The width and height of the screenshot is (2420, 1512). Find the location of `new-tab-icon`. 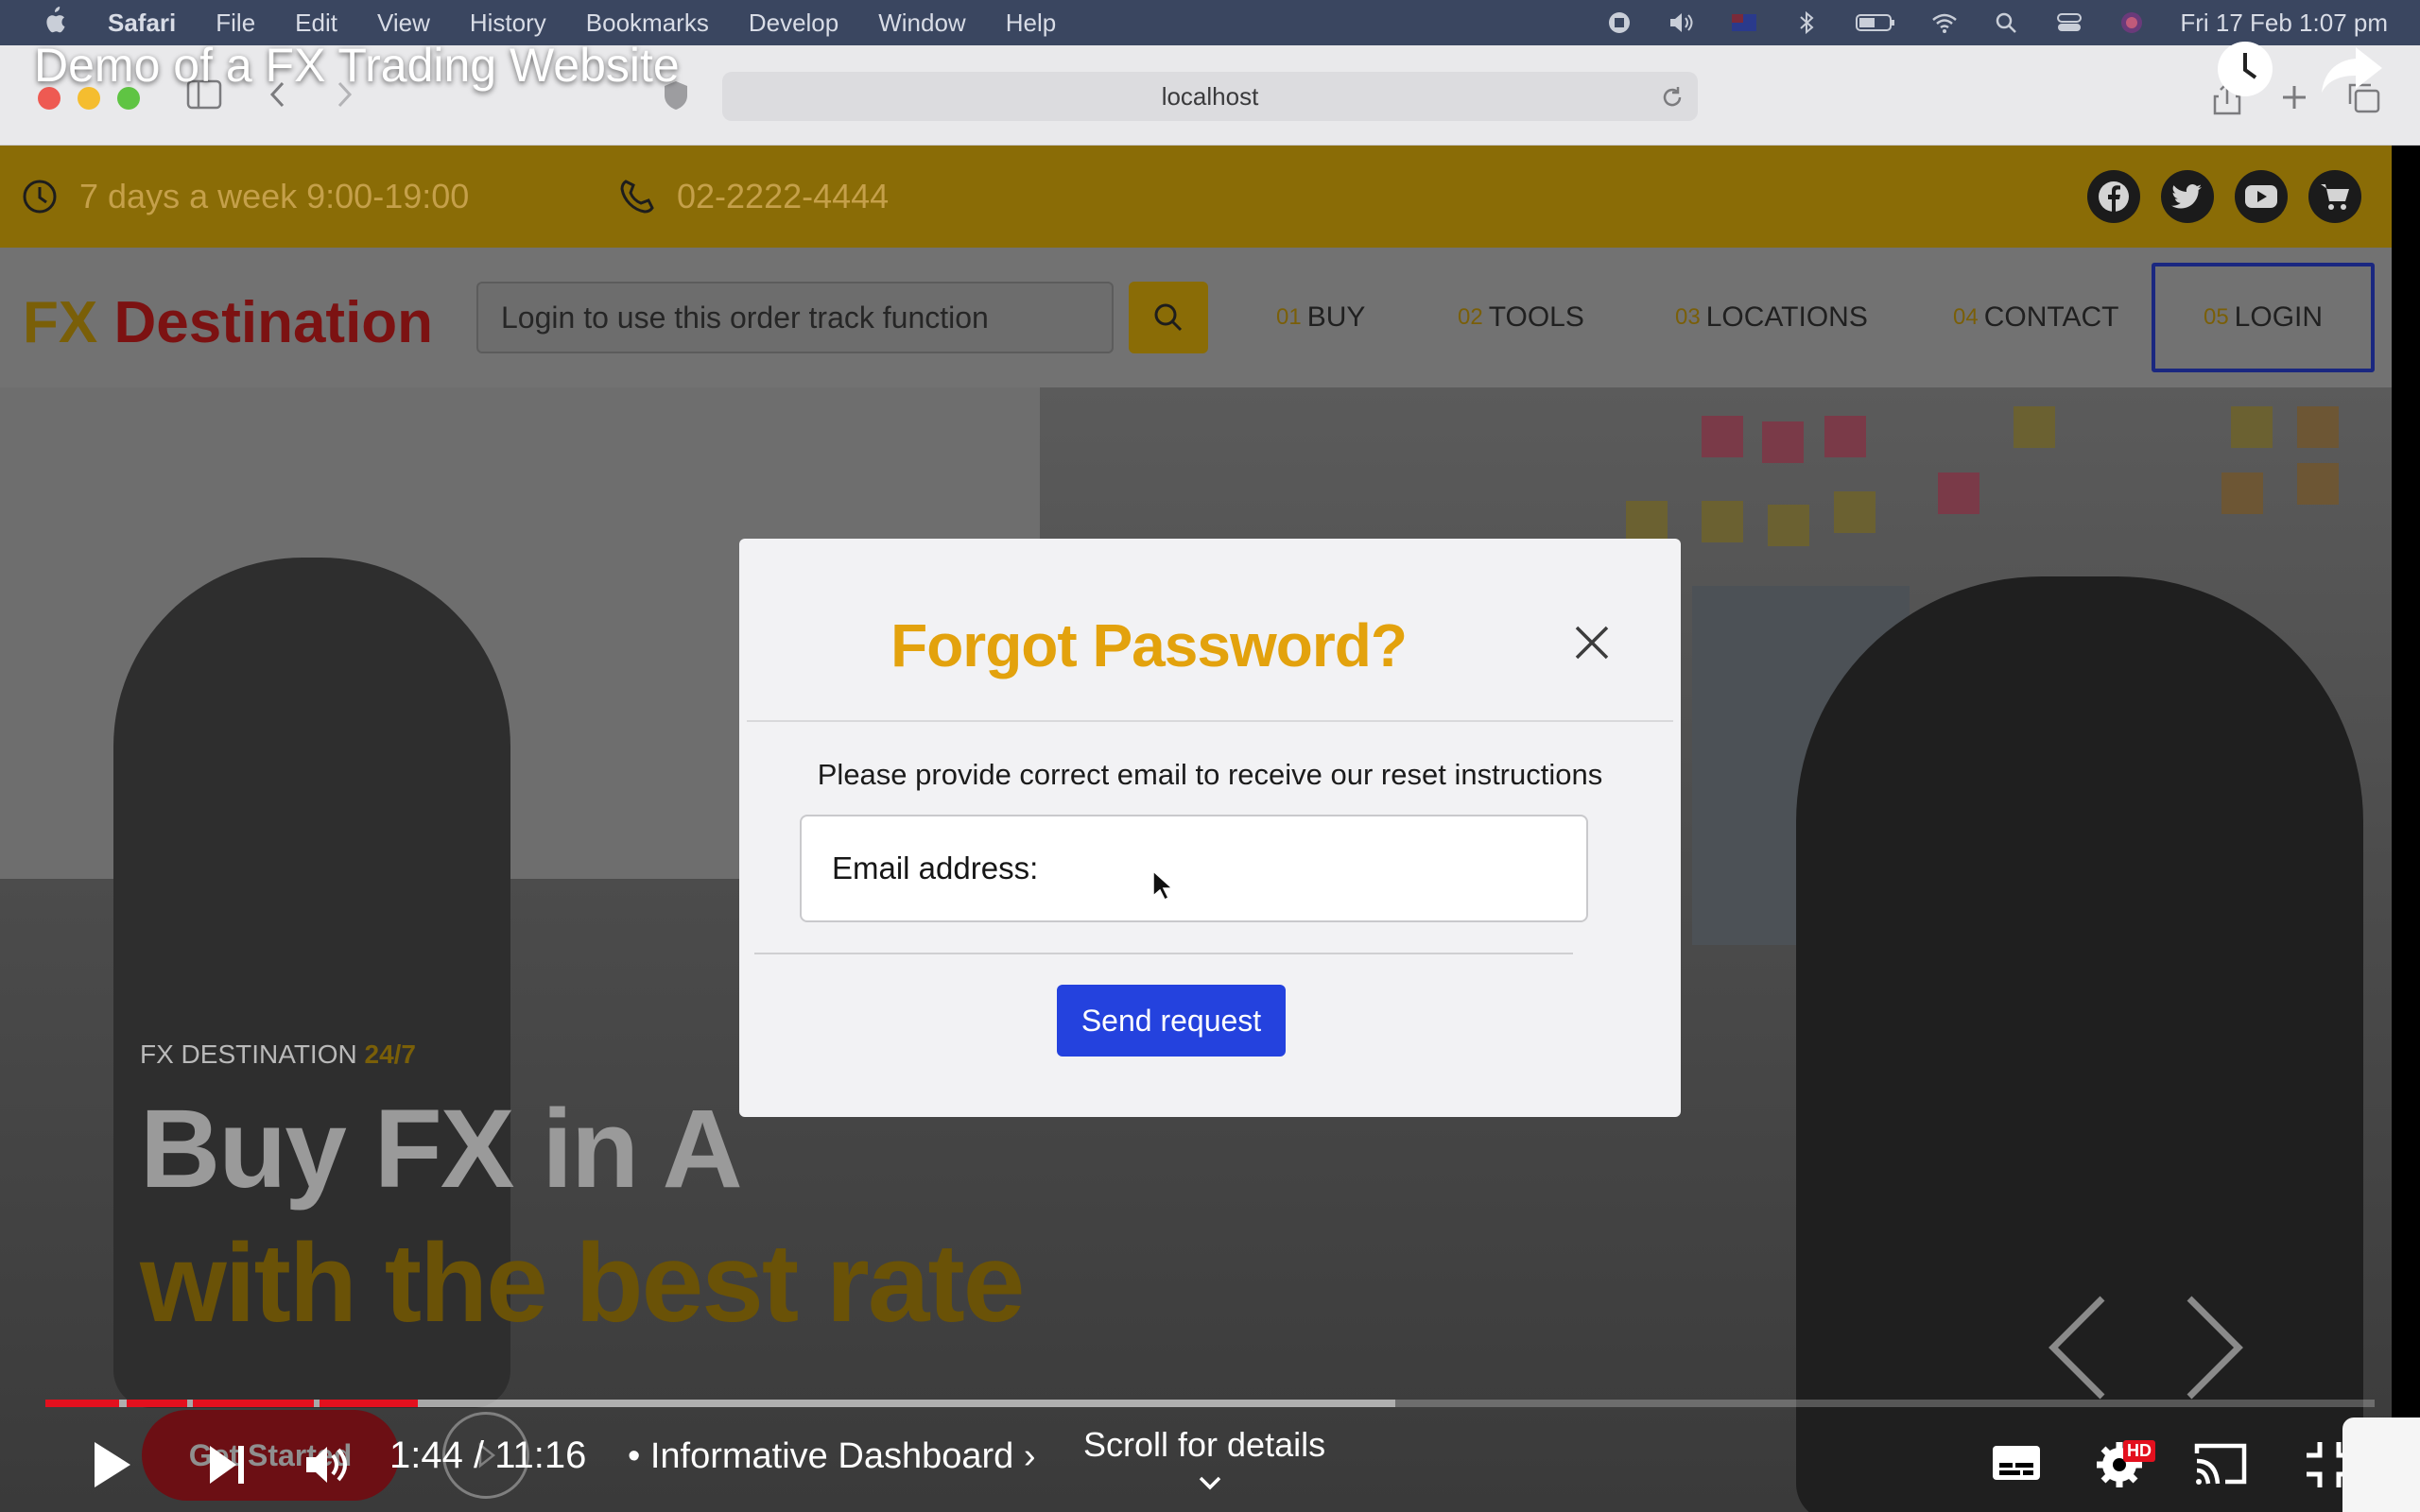

new-tab-icon is located at coordinates (2294, 97).